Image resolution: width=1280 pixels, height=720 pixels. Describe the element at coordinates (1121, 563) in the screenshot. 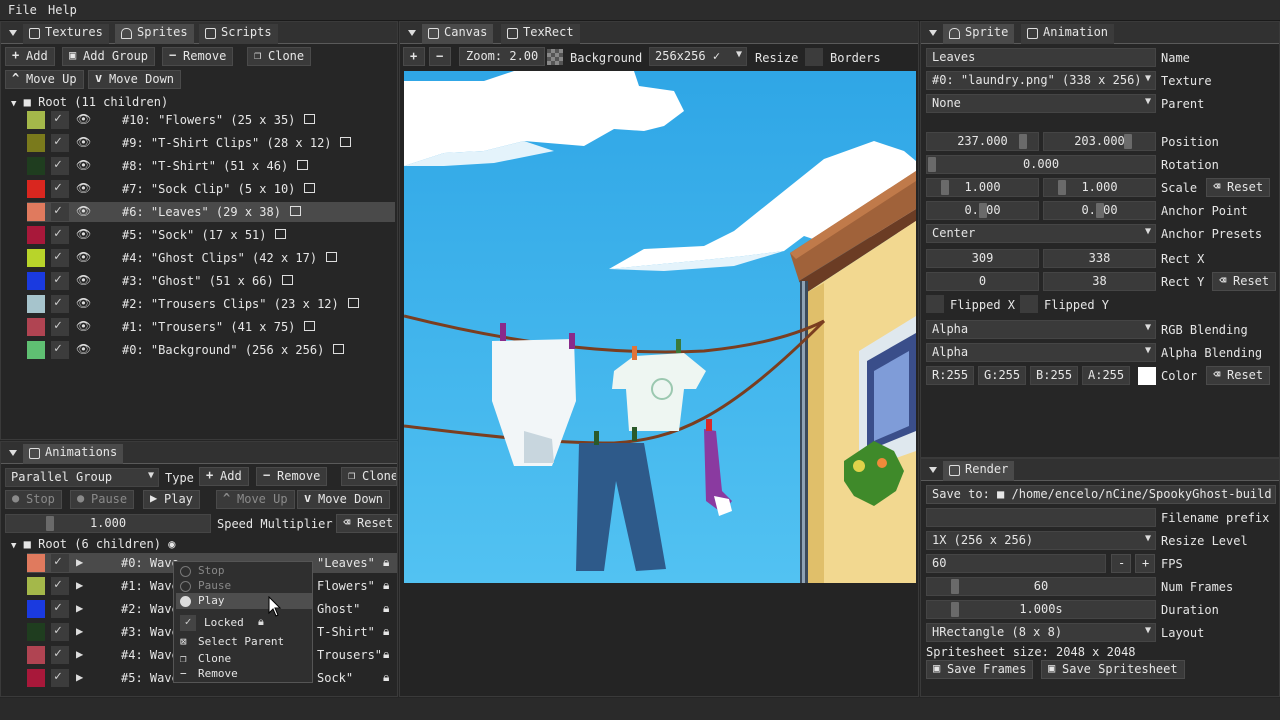

I see `fps-decrement-button: -` at that location.